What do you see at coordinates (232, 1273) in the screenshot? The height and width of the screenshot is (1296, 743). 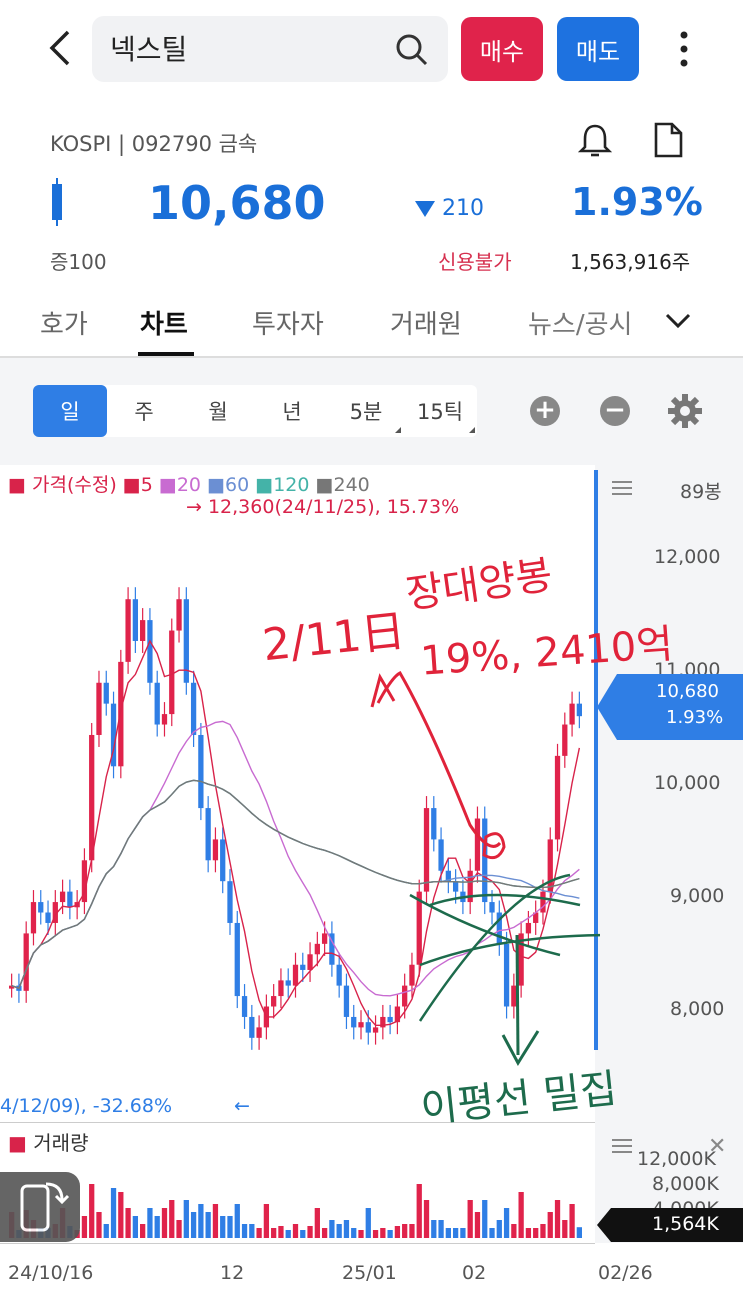 I see `x-tick: 12` at bounding box center [232, 1273].